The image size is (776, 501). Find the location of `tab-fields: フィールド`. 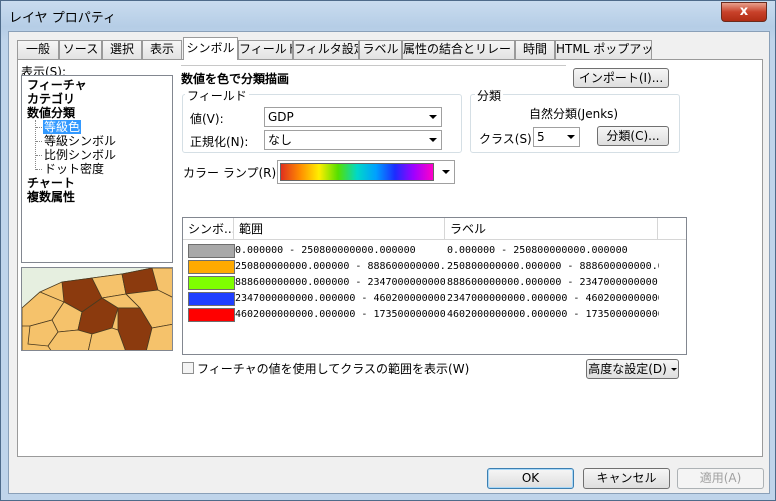

tab-fields: フィールド is located at coordinates (265, 49).